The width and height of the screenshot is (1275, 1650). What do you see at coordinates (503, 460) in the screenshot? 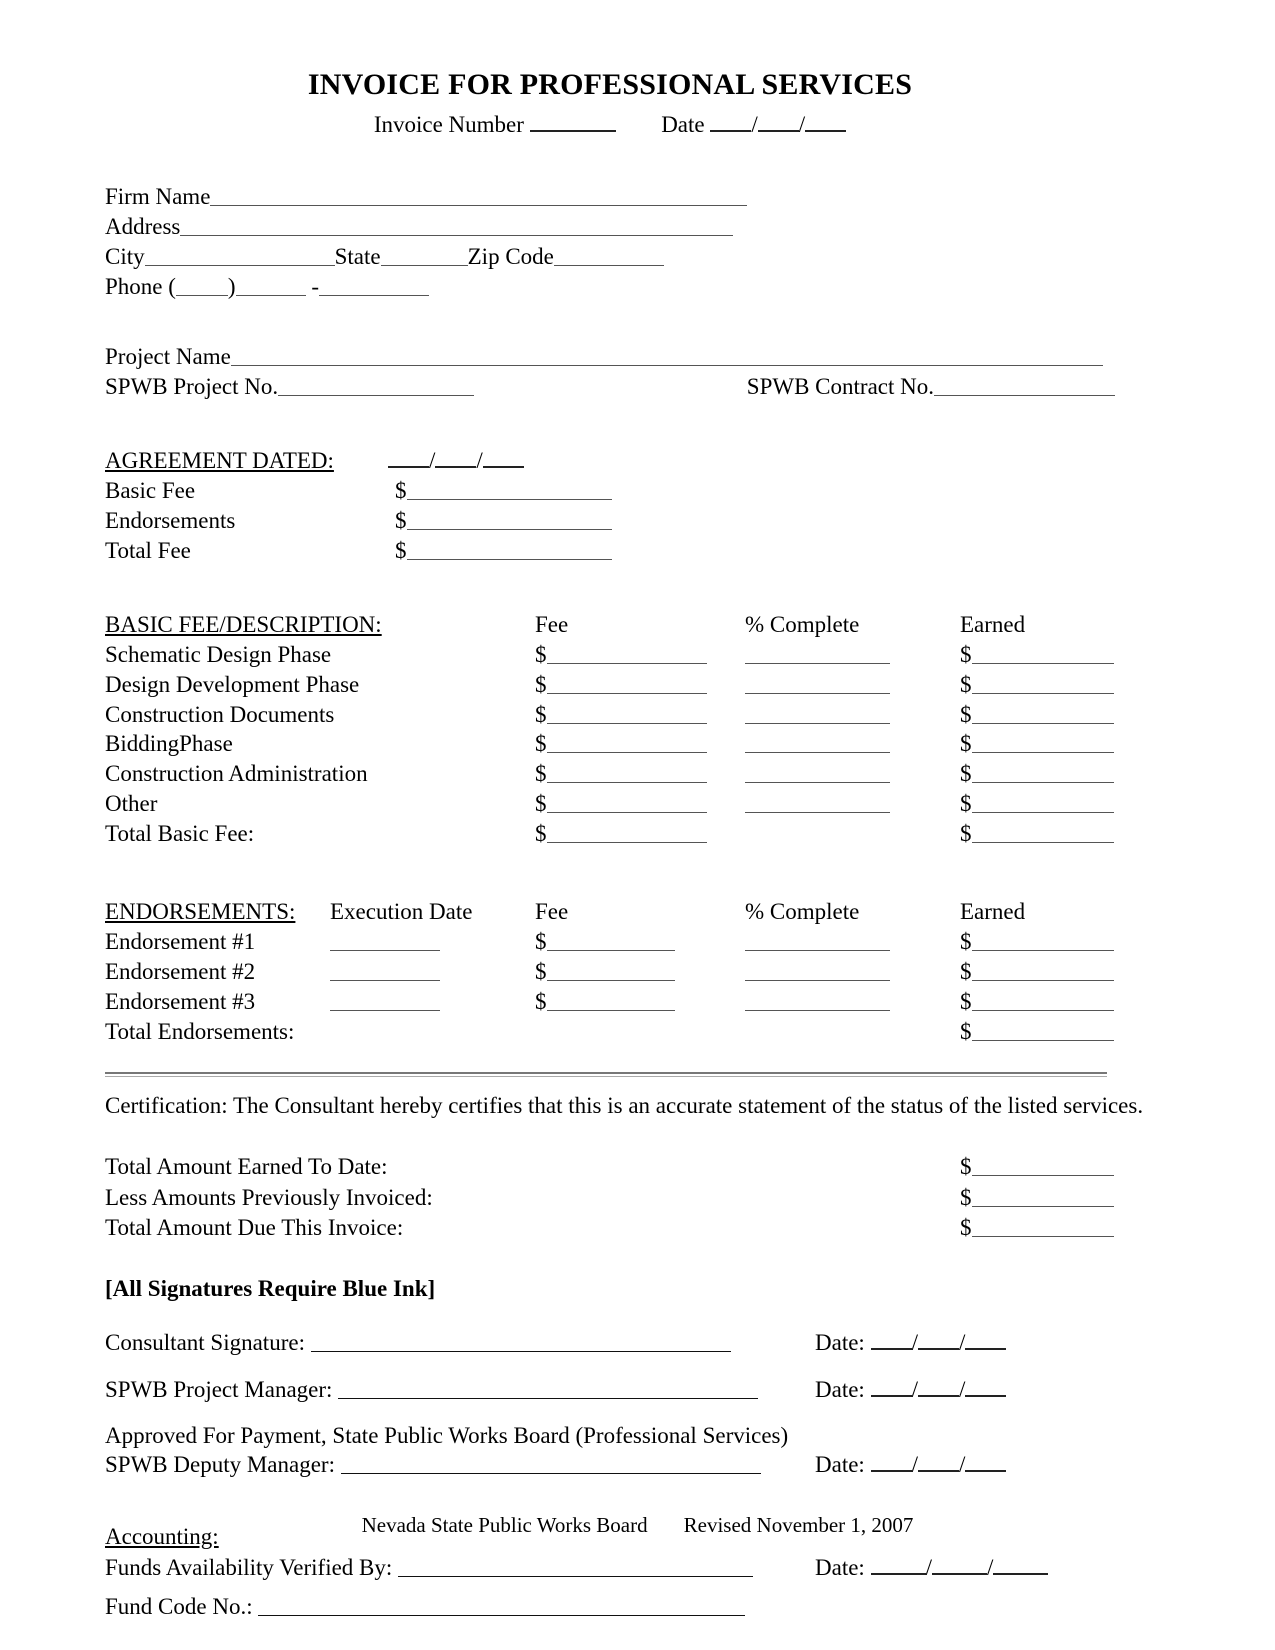
I see `agreement-date-year-field` at bounding box center [503, 460].